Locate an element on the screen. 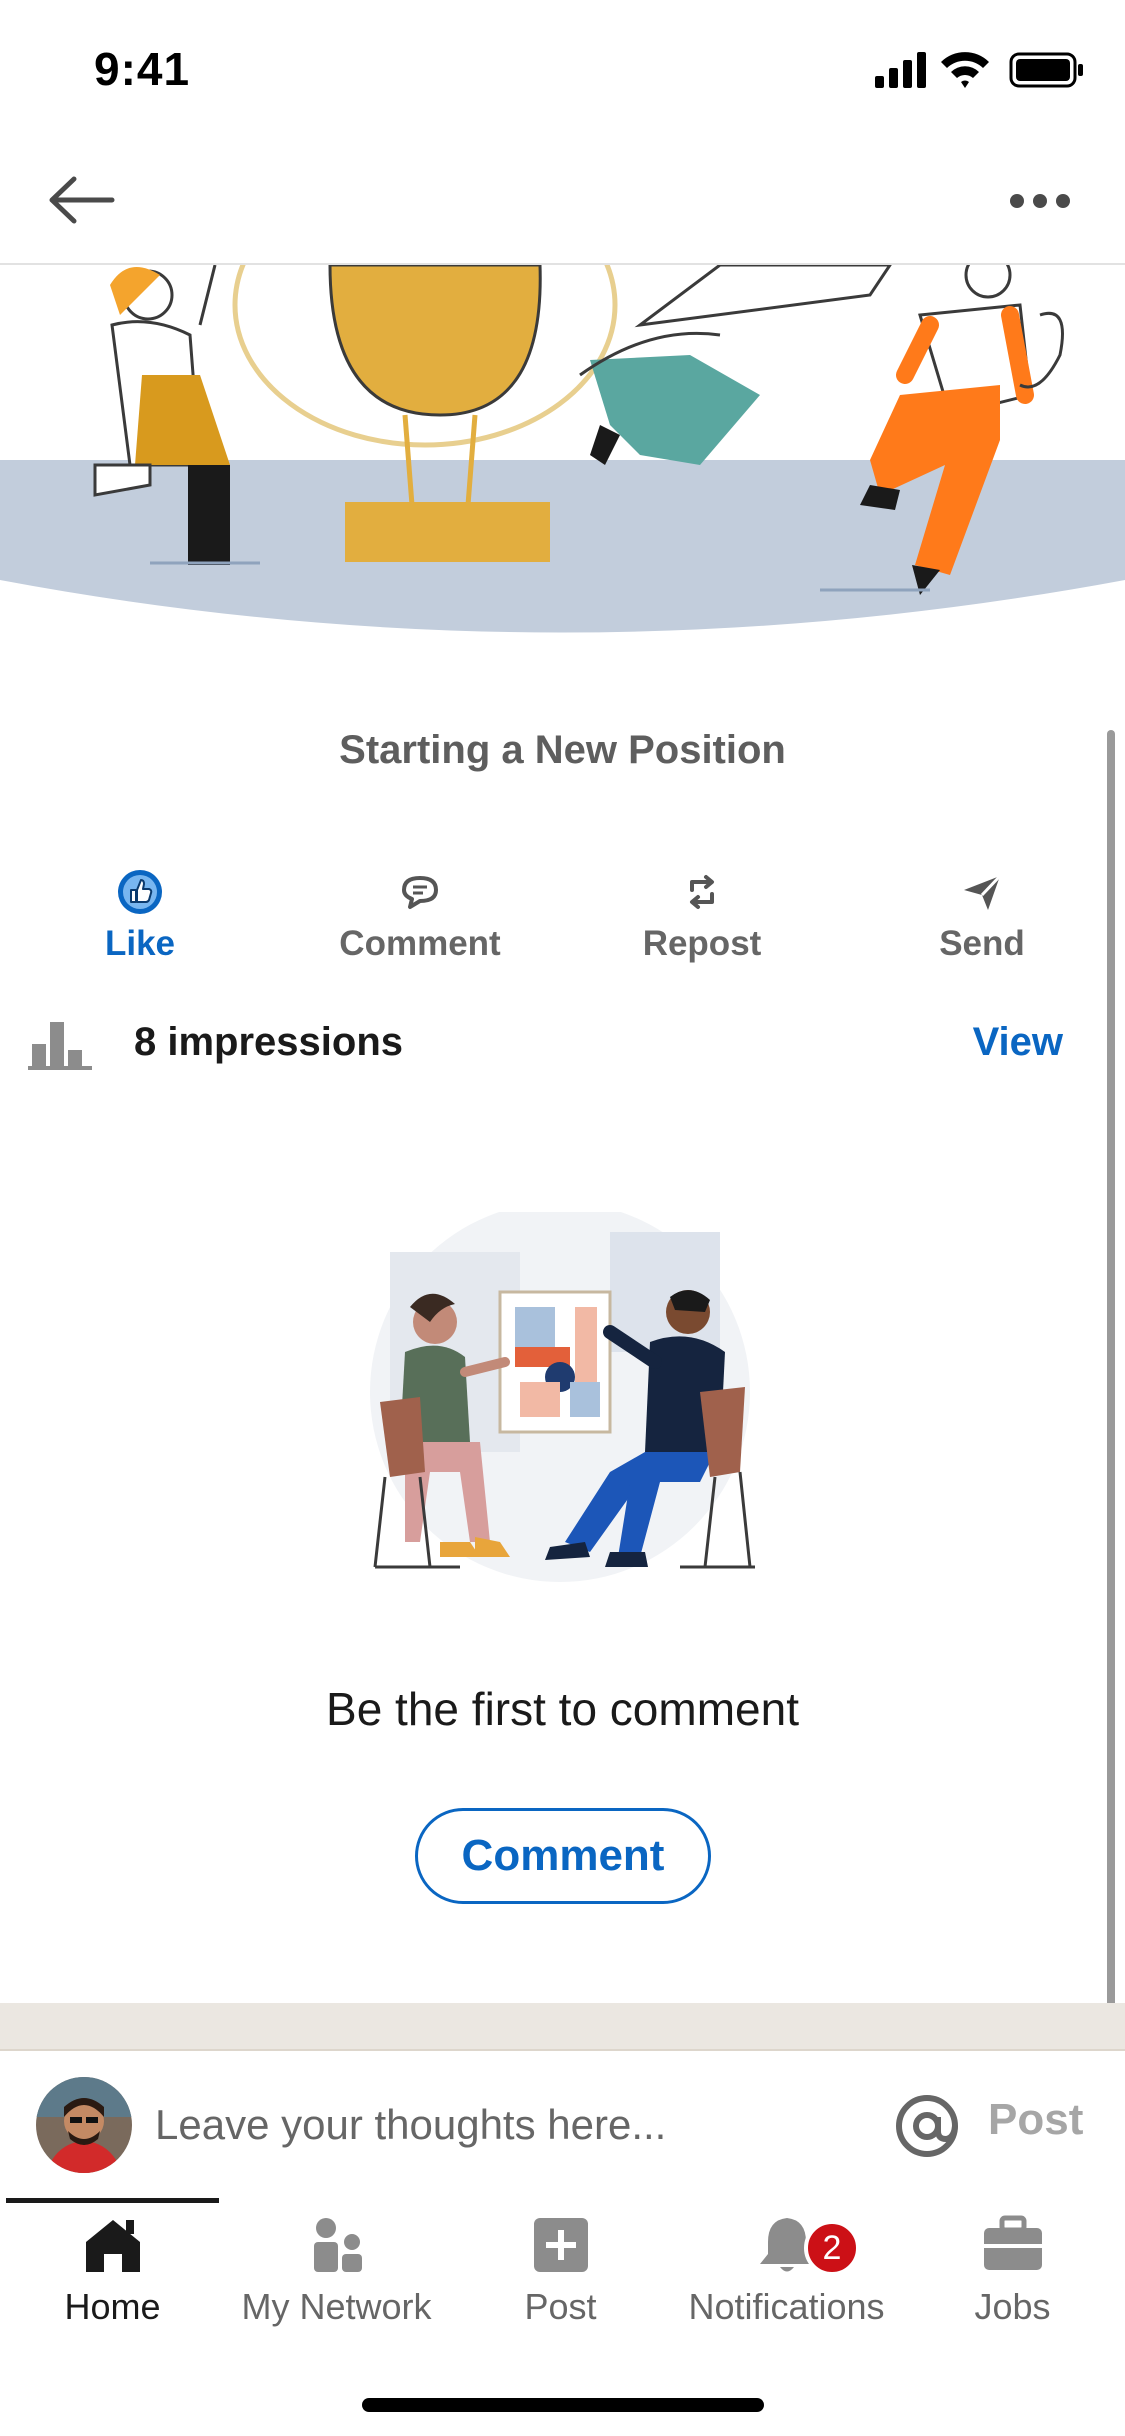 The width and height of the screenshot is (1125, 2436). tab-notifications: 2 Notifications is located at coordinates (786, 2277).